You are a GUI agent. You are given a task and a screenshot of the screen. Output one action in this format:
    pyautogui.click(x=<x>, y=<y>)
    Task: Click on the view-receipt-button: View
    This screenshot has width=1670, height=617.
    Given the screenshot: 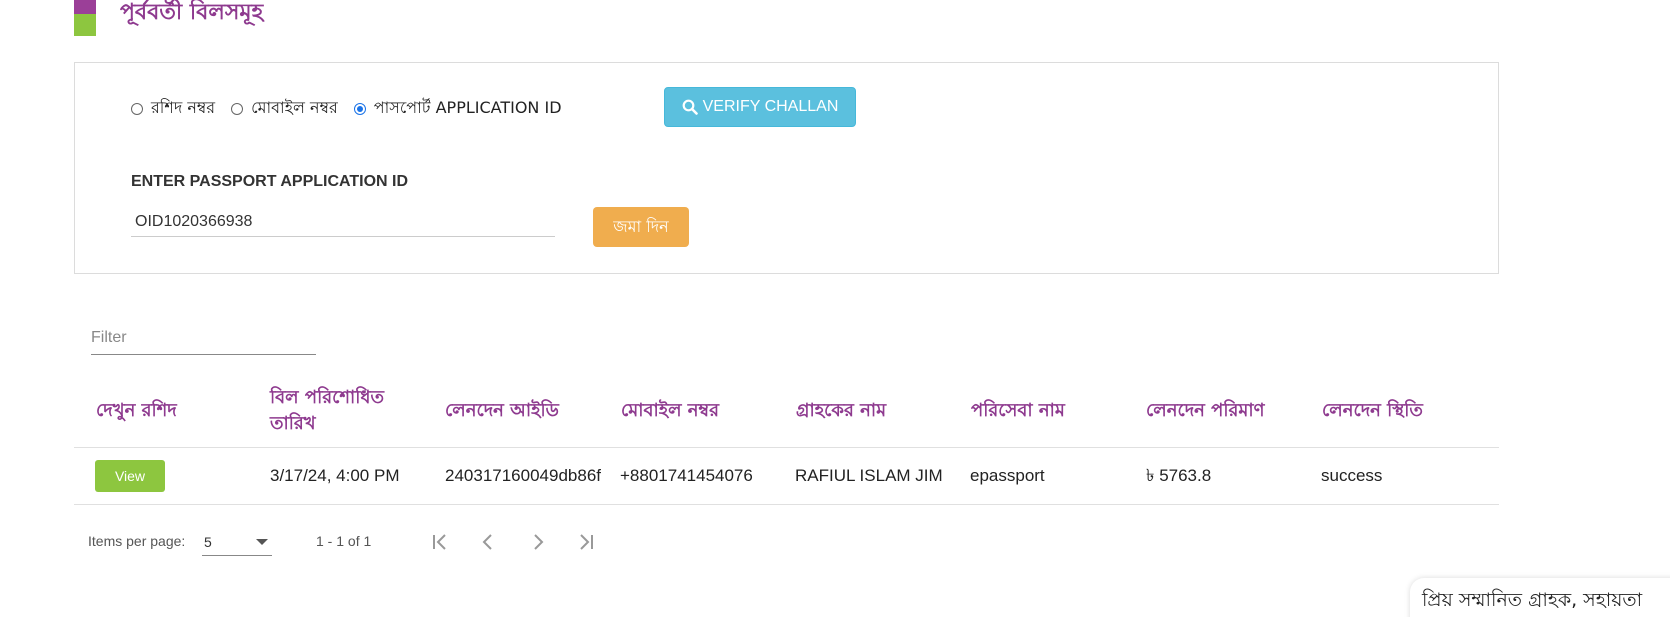 What is the action you would take?
    pyautogui.click(x=130, y=476)
    